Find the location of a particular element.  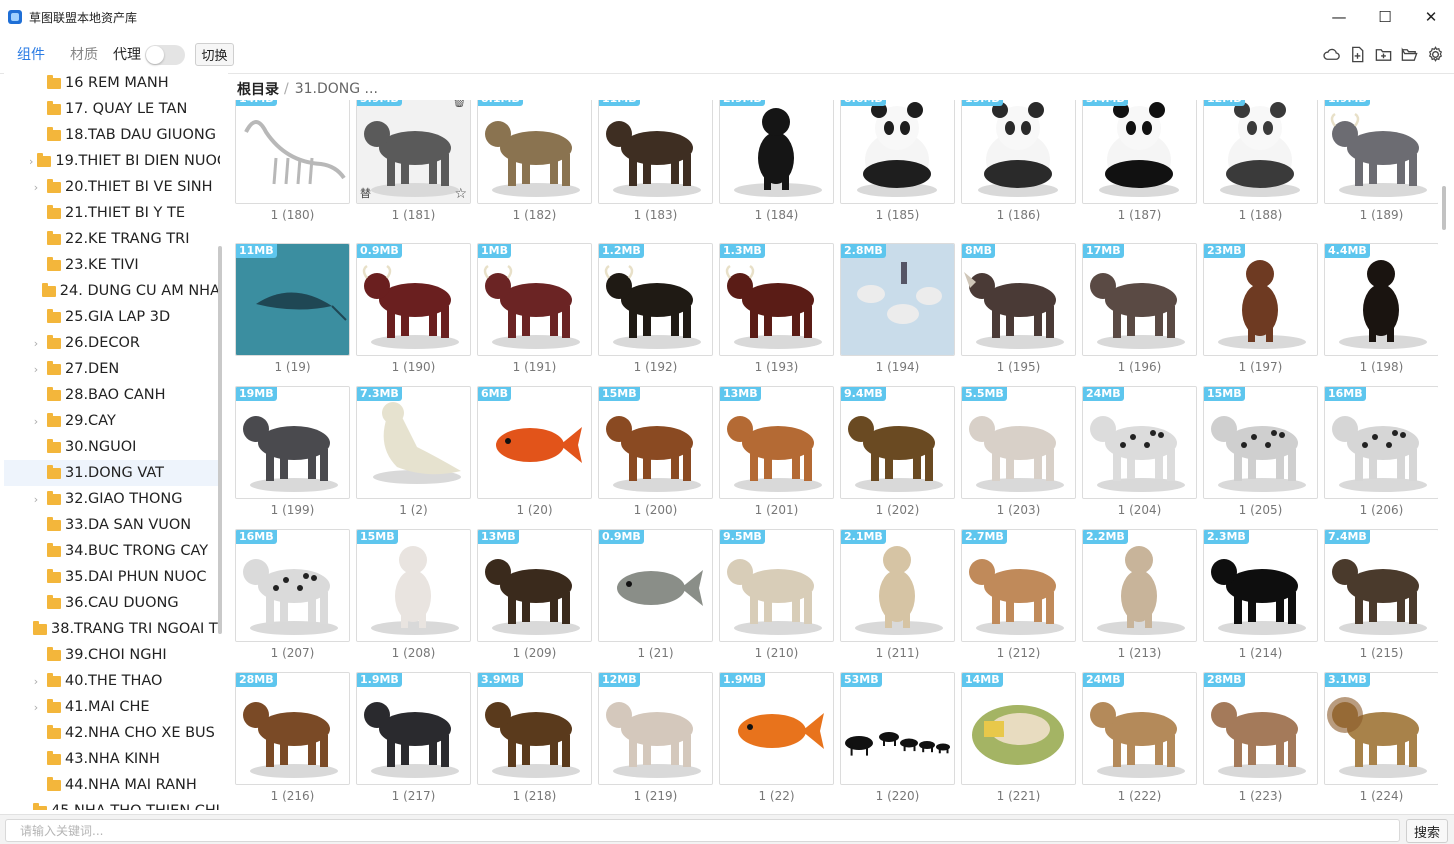

asset-thumbnail: 7.4MB is located at coordinates (1381, 585).